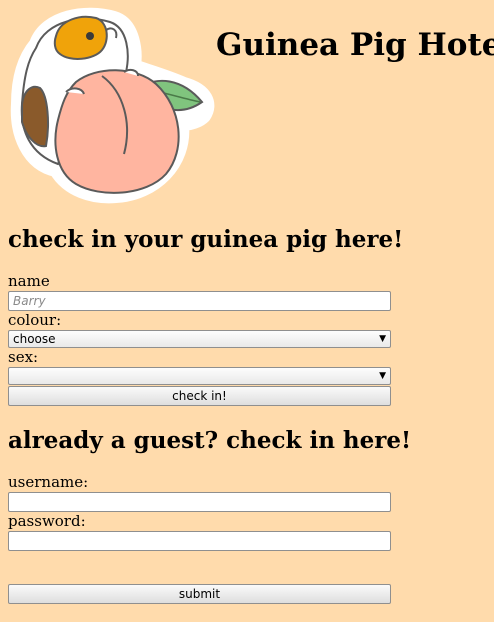 The image size is (494, 622). I want to click on sex-select: ▼, so click(199, 376).